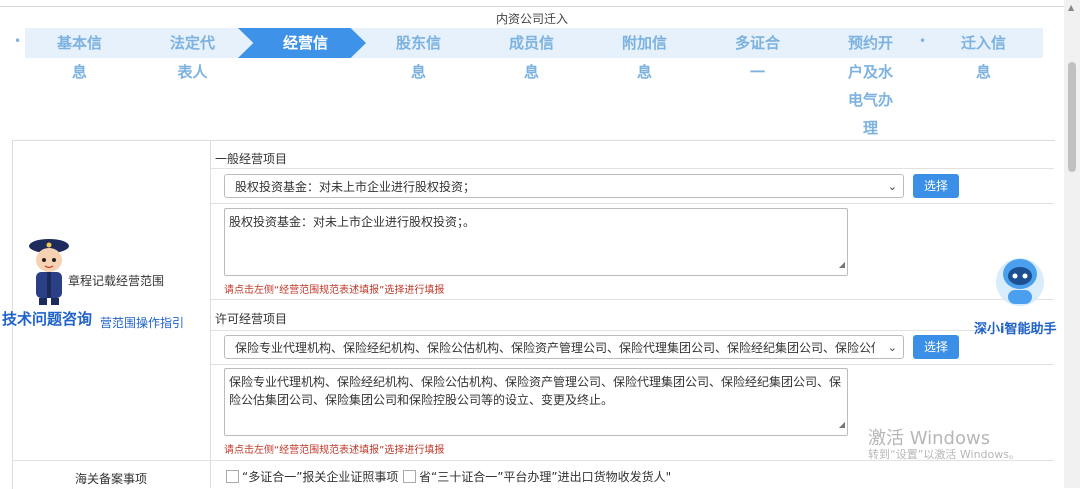 The height and width of the screenshot is (489, 1080). I want to click on textarea-value: 股权投资基金：对未上市企业进行股权投资；。, so click(352, 222).